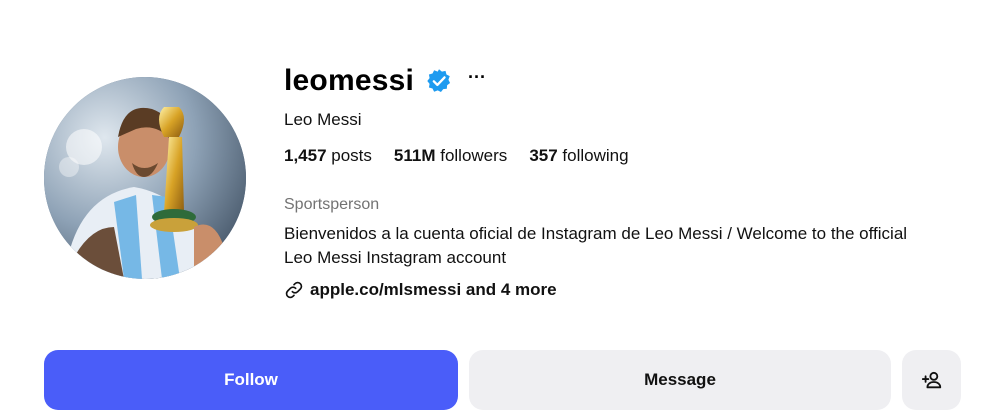  I want to click on profile-category: Sportsperson, so click(332, 204).